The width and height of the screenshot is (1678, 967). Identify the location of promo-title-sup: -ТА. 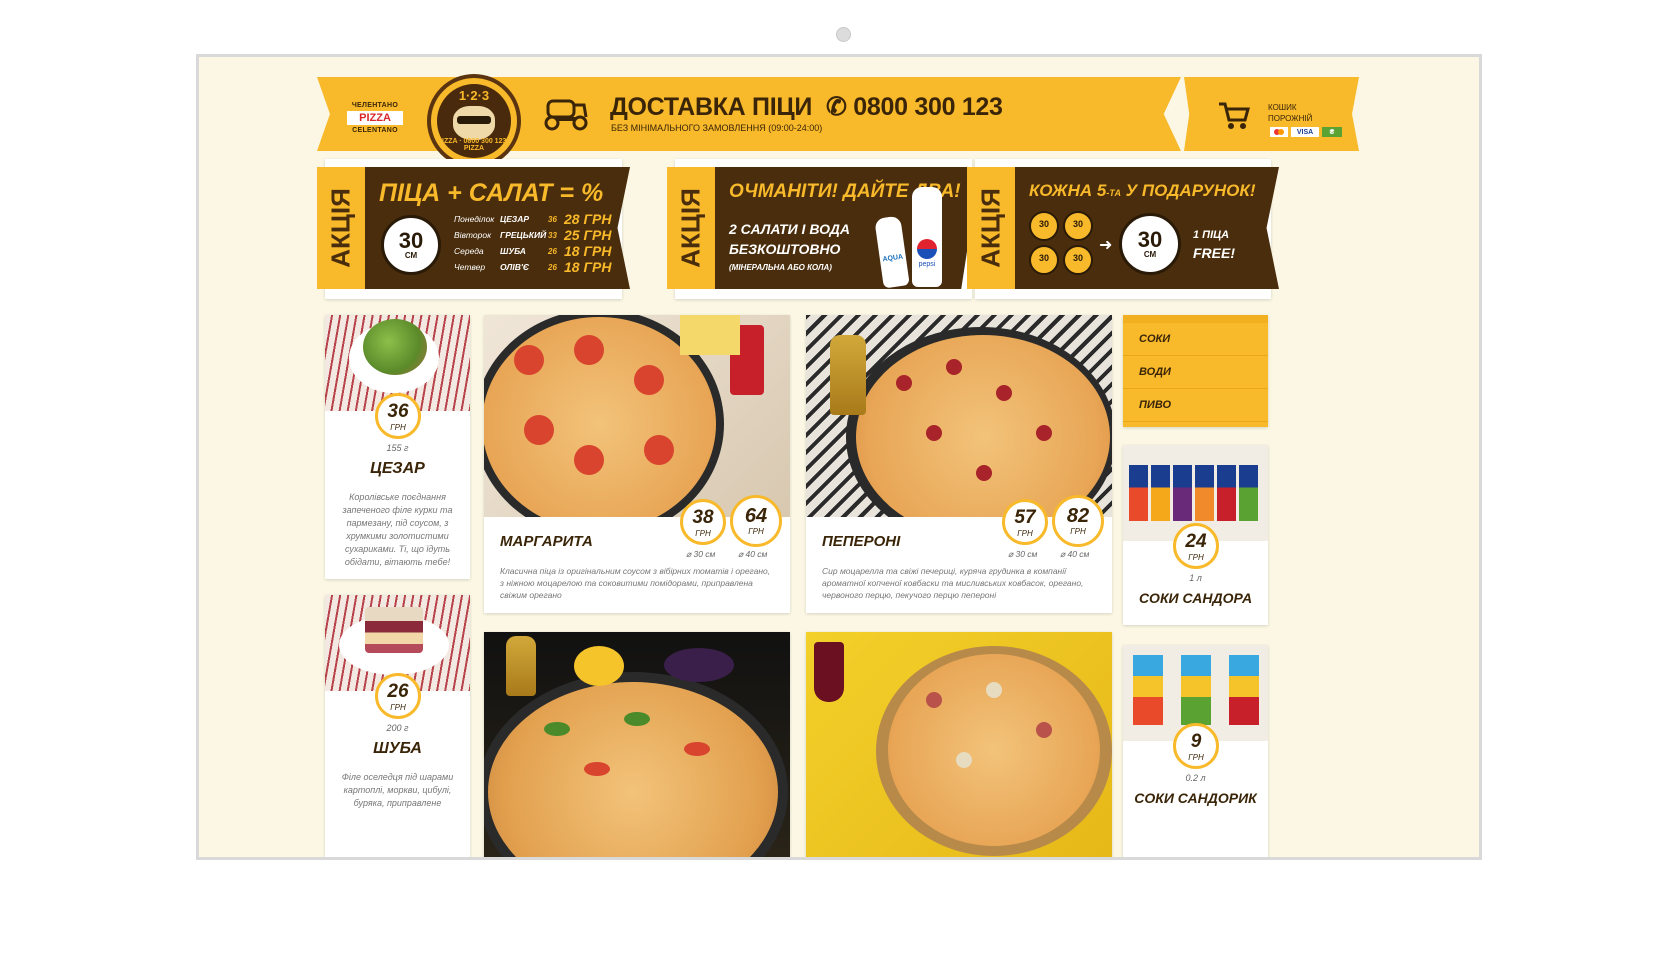
(1113, 193).